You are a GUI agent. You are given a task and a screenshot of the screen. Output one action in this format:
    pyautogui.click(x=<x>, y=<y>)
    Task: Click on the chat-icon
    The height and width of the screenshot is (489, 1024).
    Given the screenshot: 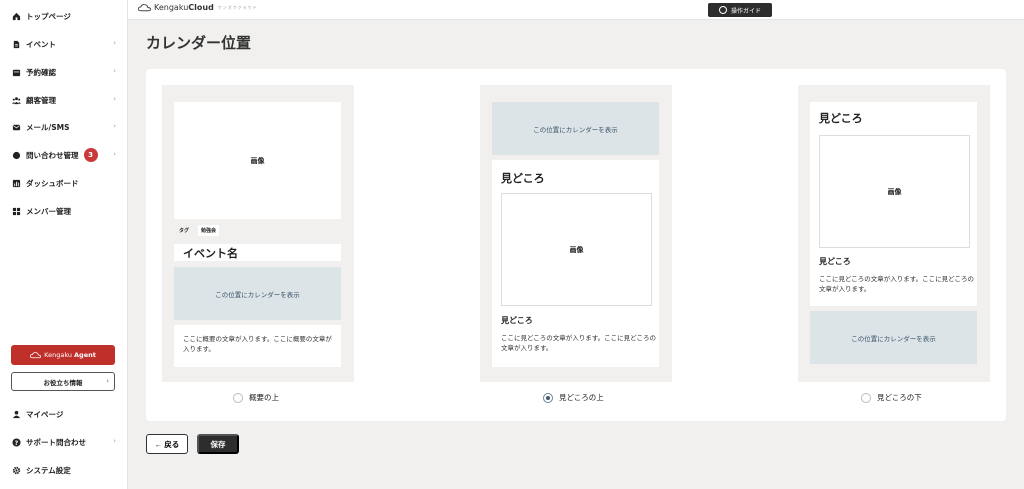 What is the action you would take?
    pyautogui.click(x=16, y=155)
    